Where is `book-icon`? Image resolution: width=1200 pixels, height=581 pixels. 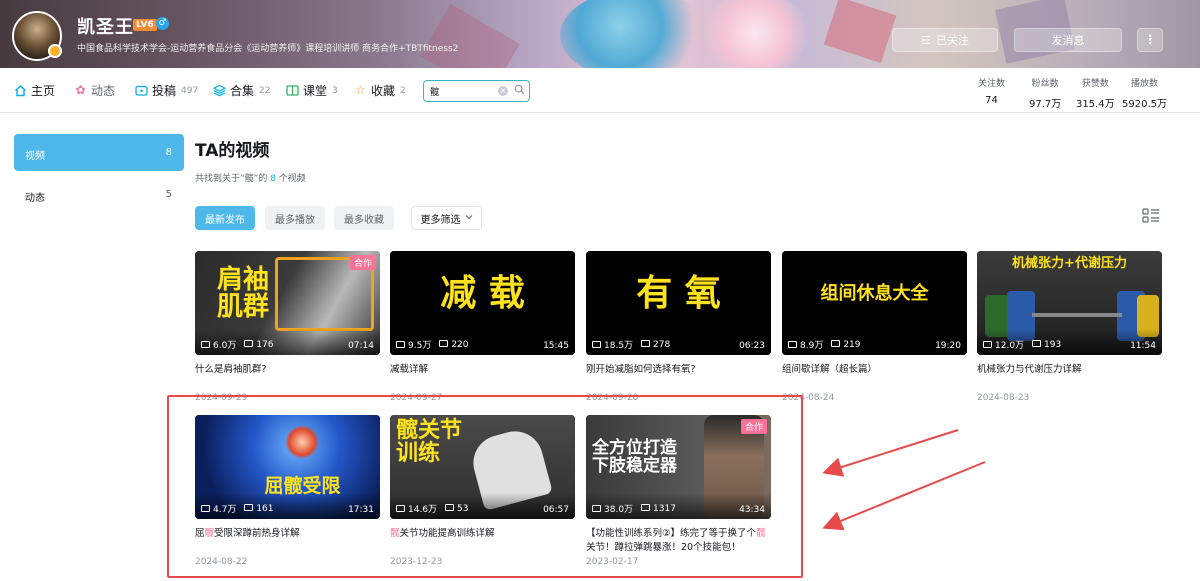 book-icon is located at coordinates (292, 90).